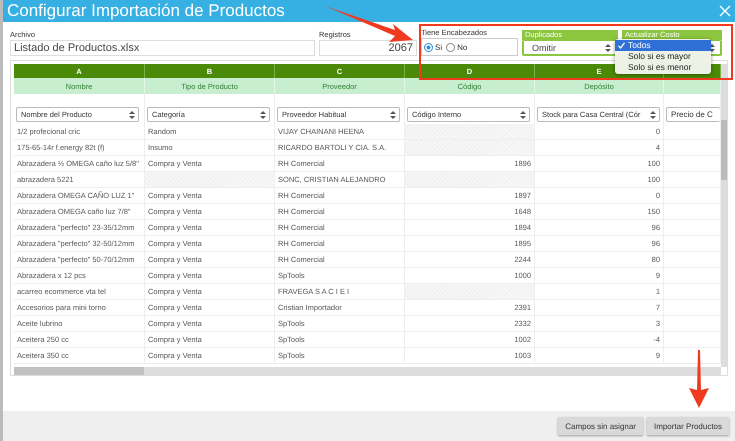  I want to click on duplicates-select: Omitir, so click(570, 48).